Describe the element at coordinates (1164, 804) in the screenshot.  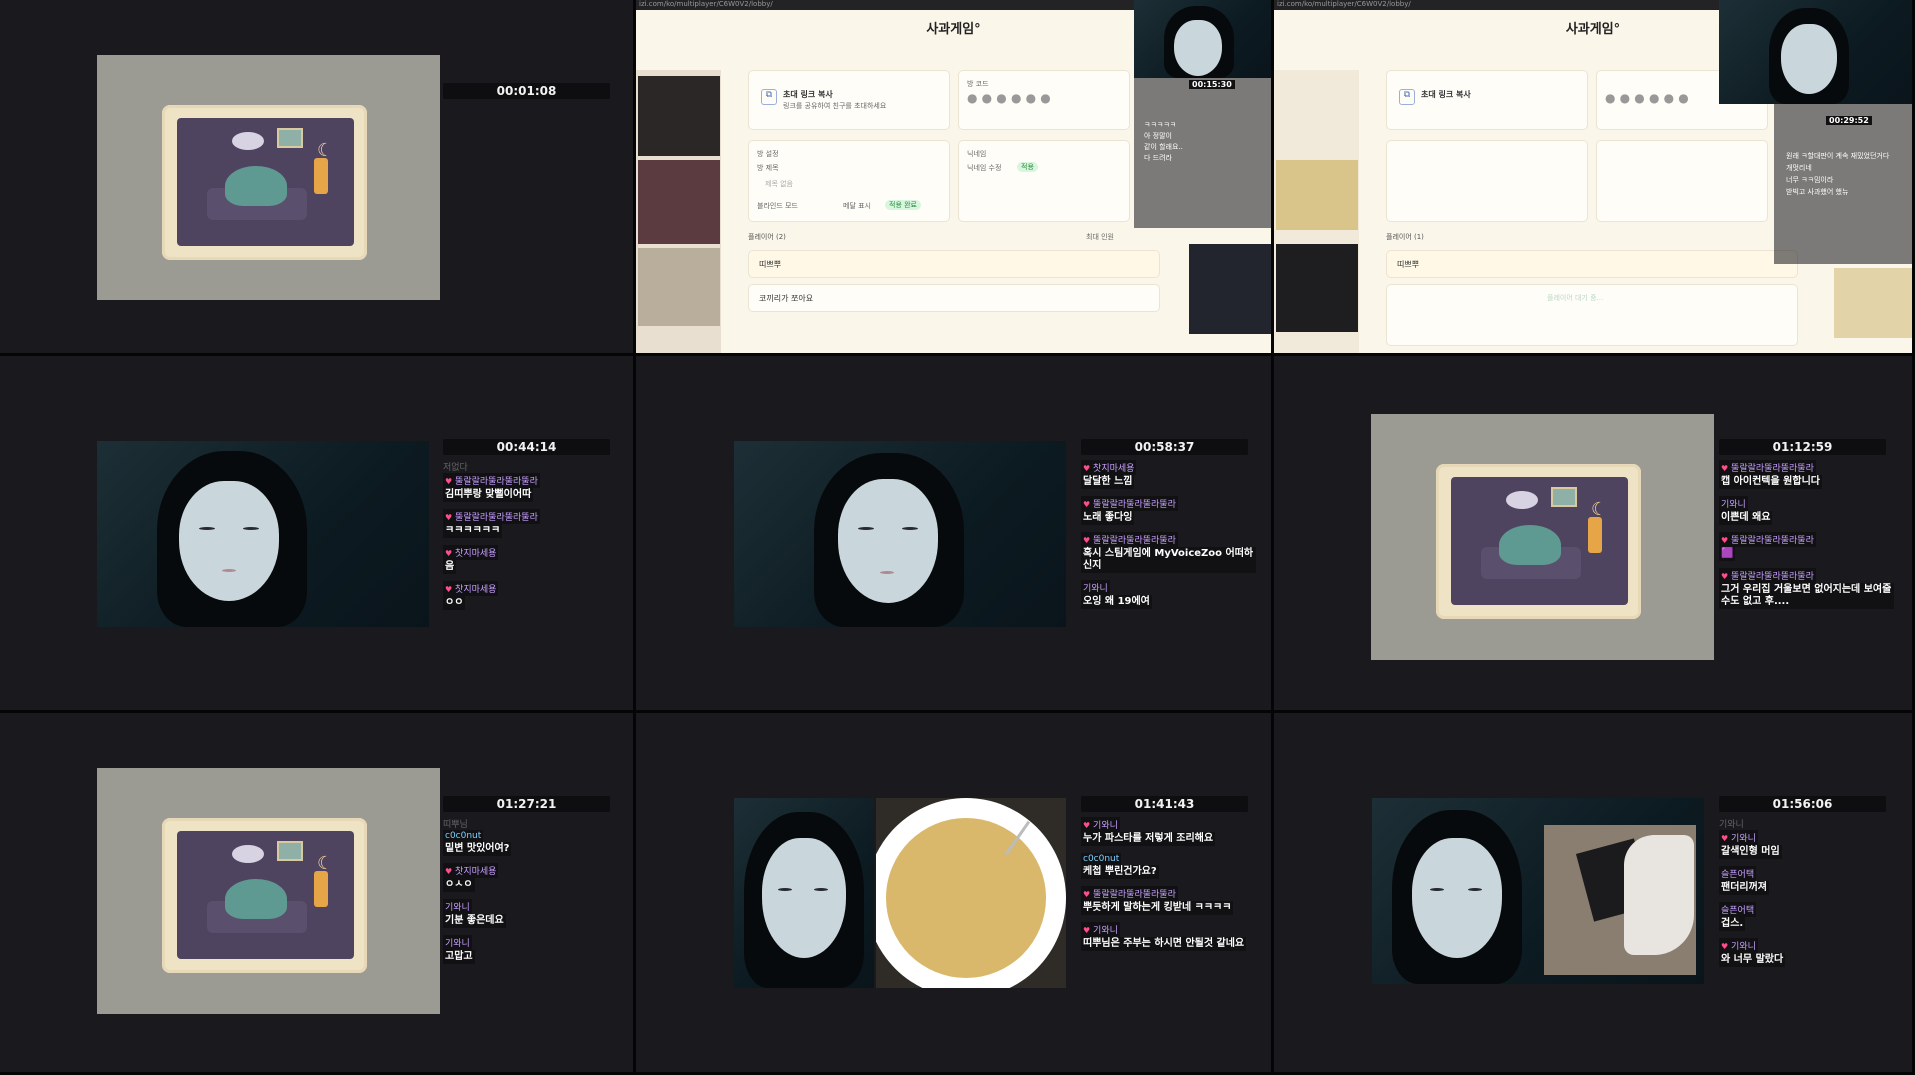
I see `timestamp: 01:41:43` at that location.